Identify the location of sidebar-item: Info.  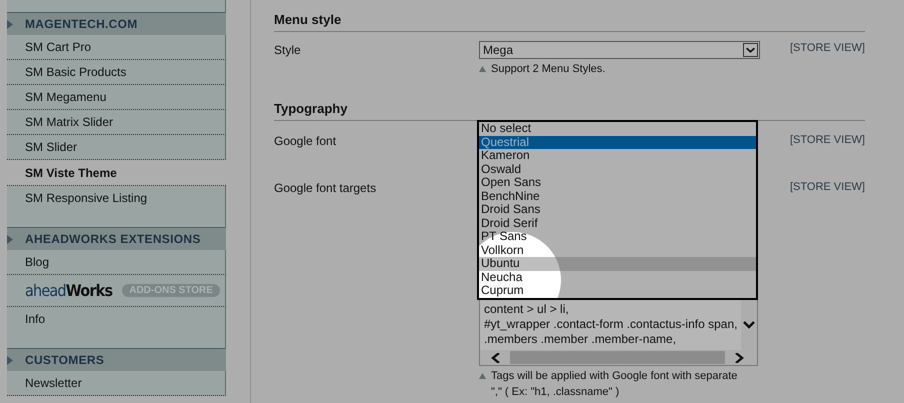
(116, 328).